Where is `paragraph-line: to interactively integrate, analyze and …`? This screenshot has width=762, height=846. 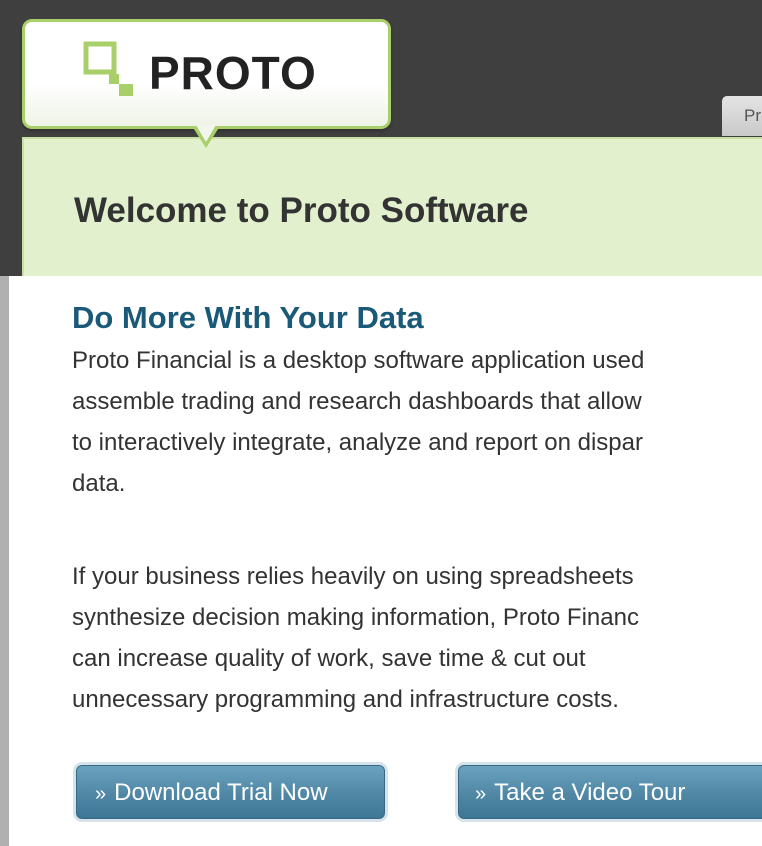 paragraph-line: to interactively integrate, analyze and … is located at coordinates (357, 442).